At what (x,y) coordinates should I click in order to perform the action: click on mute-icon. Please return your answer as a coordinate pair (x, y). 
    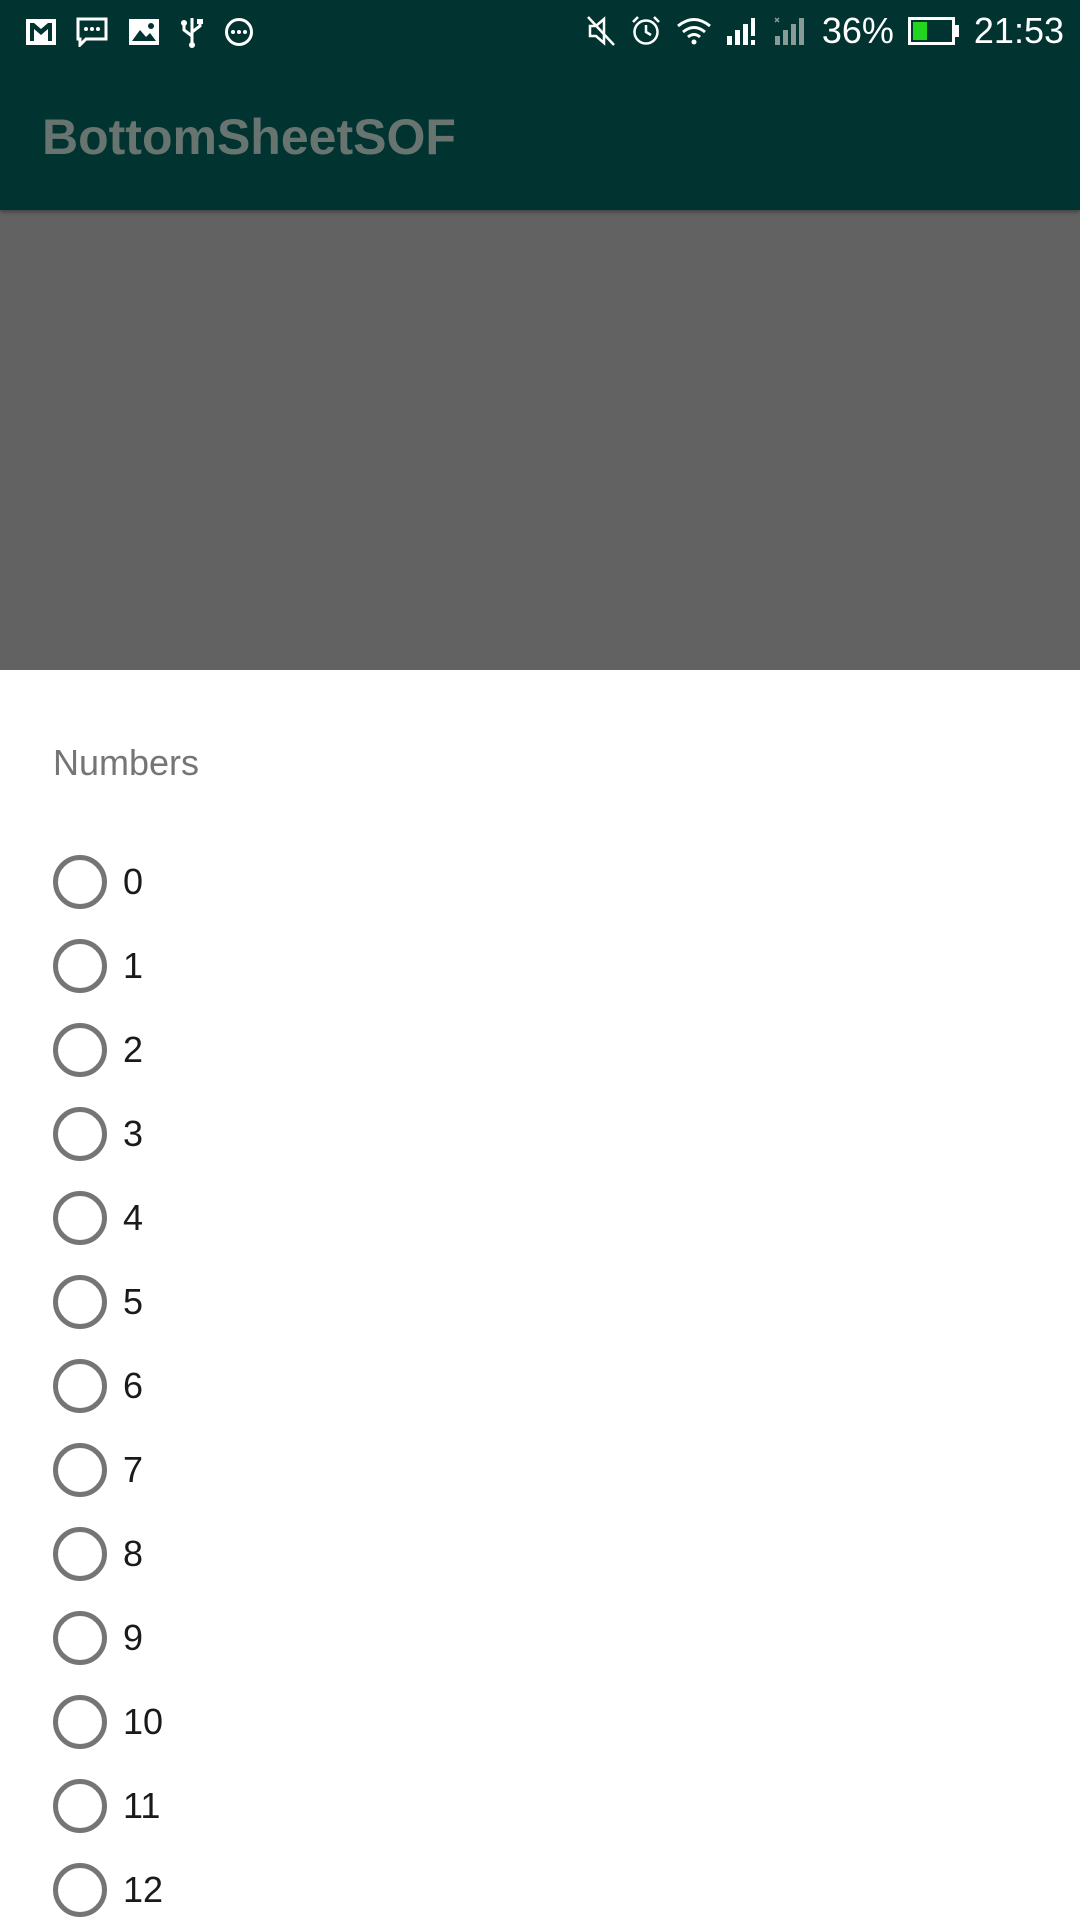
    Looking at the image, I should click on (601, 31).